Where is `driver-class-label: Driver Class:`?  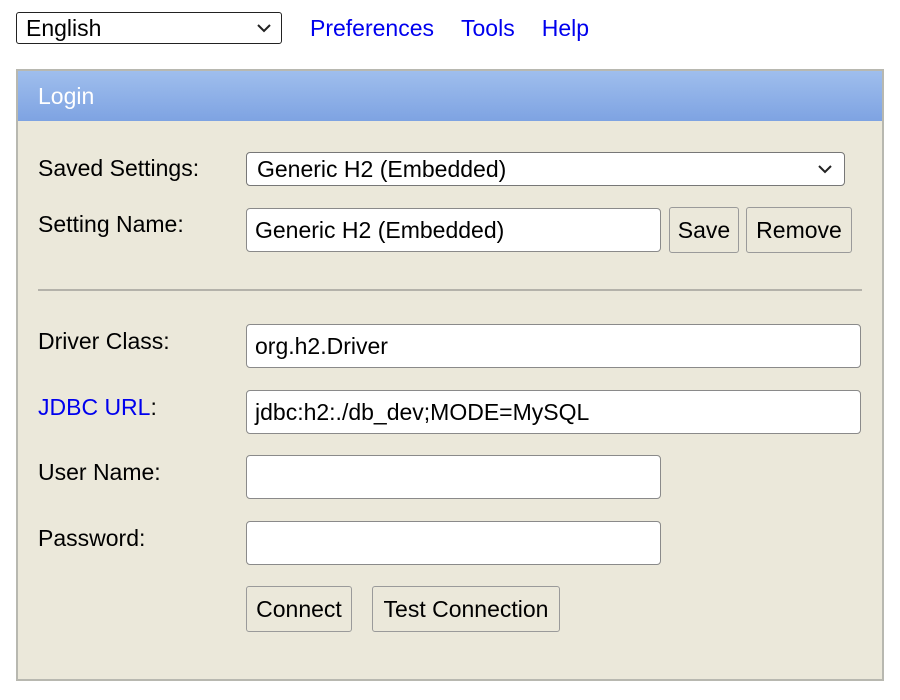 driver-class-label: Driver Class: is located at coordinates (104, 341).